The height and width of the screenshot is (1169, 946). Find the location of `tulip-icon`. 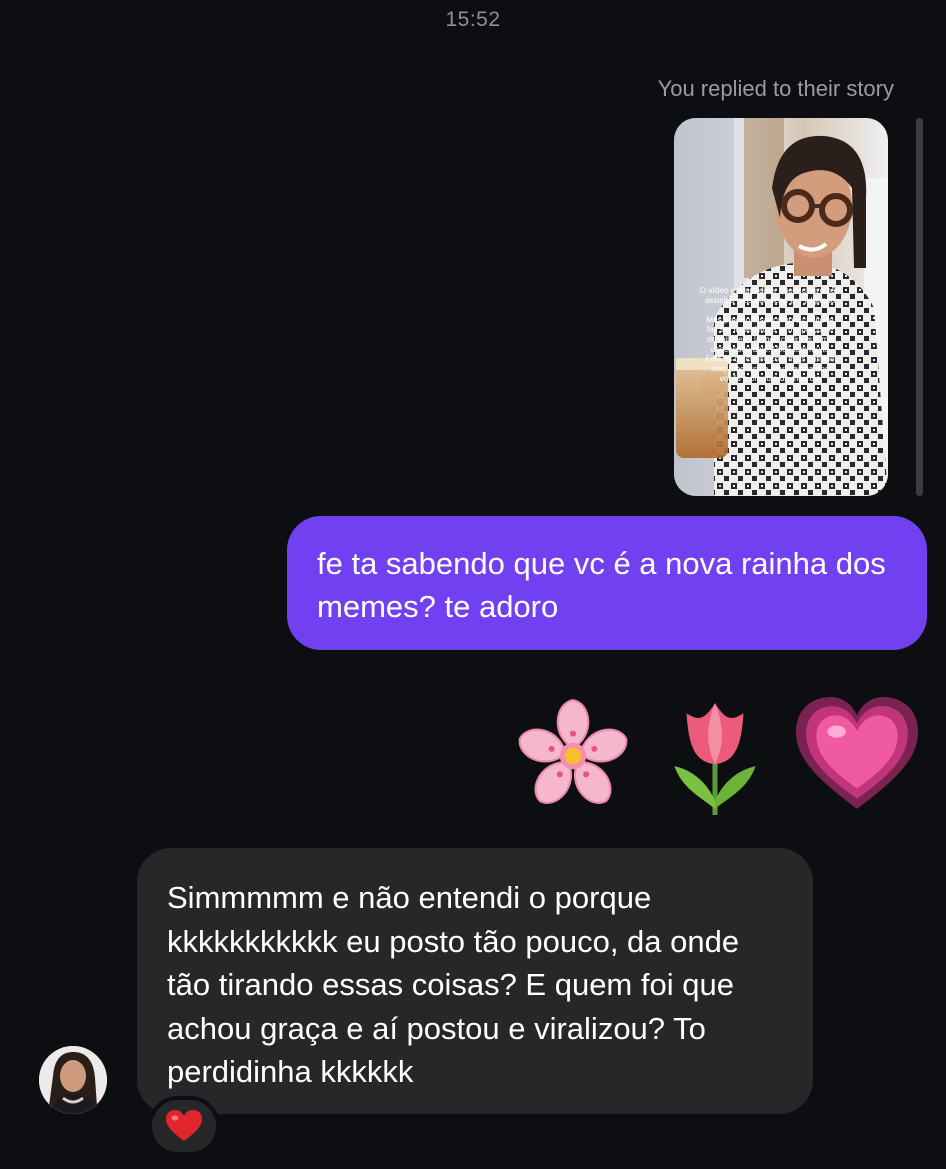

tulip-icon is located at coordinates (715, 759).